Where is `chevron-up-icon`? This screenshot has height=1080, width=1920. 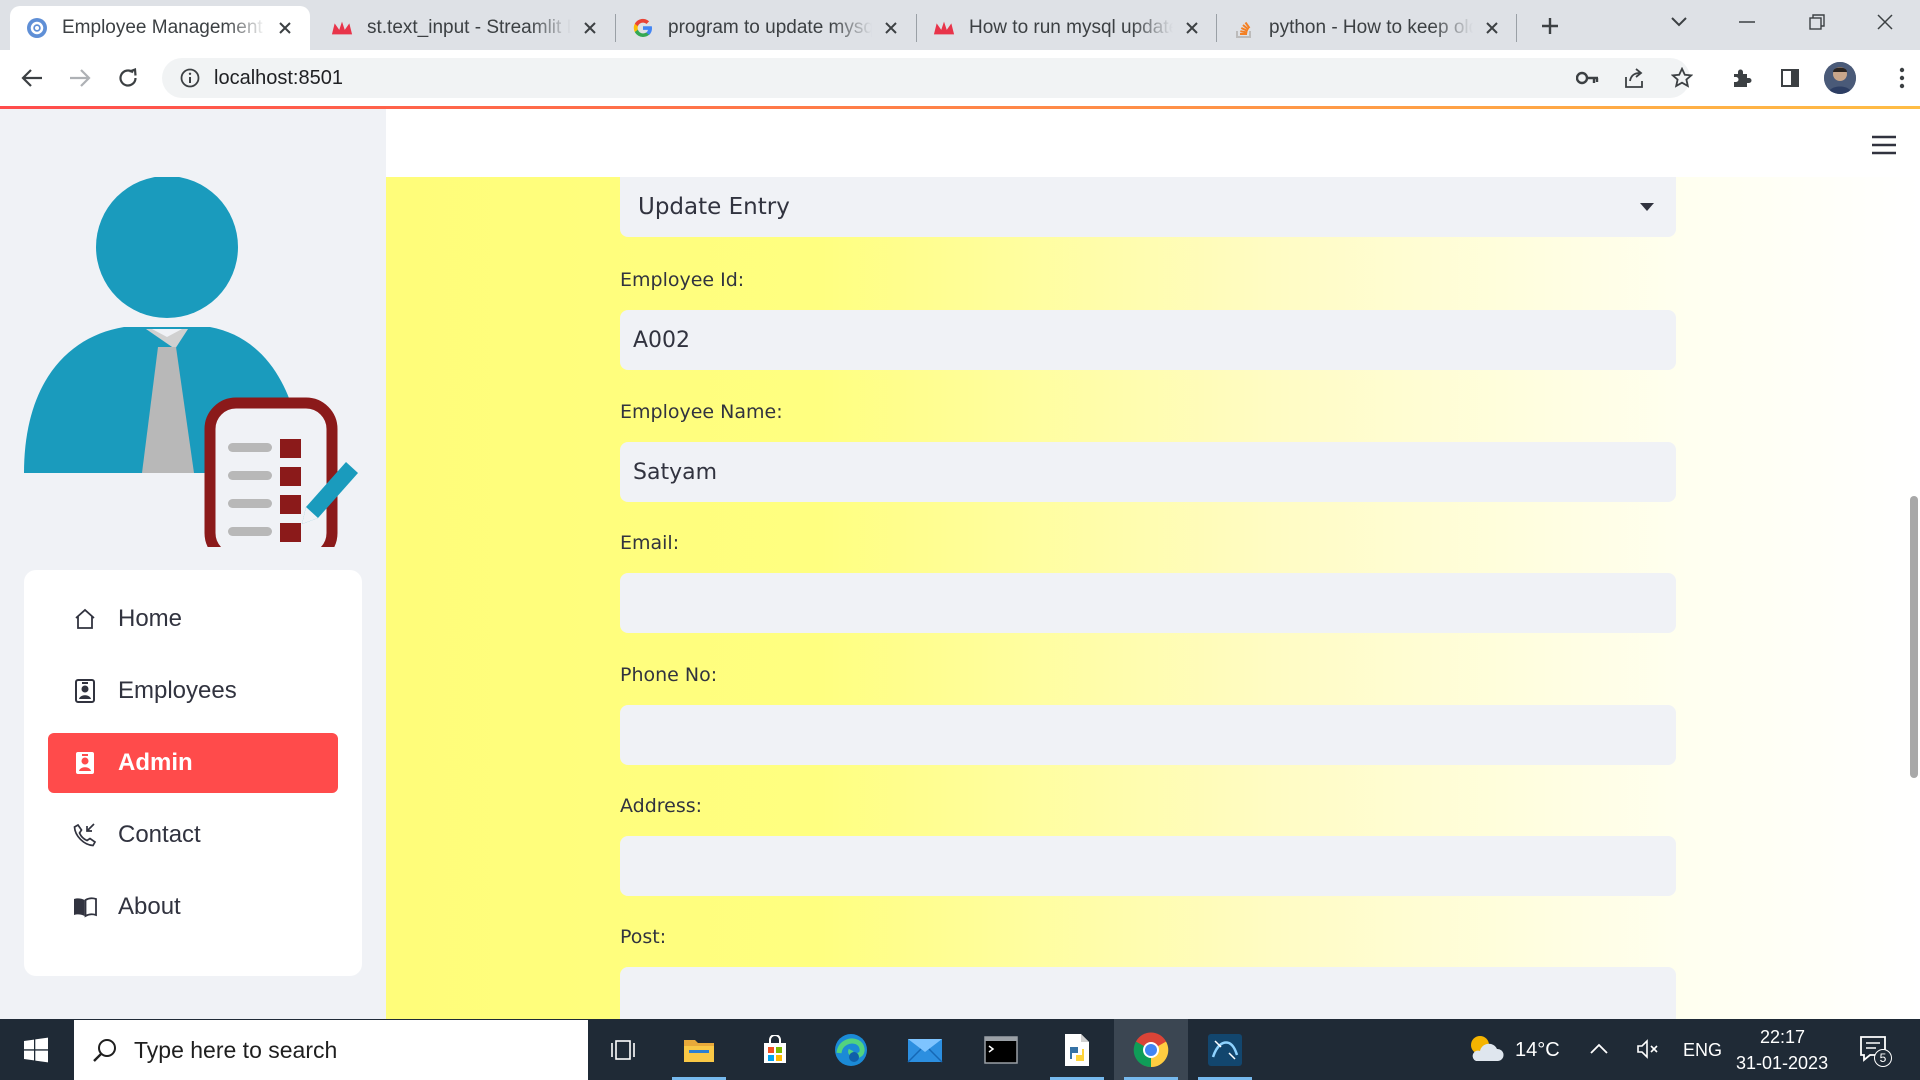 chevron-up-icon is located at coordinates (1599, 1048).